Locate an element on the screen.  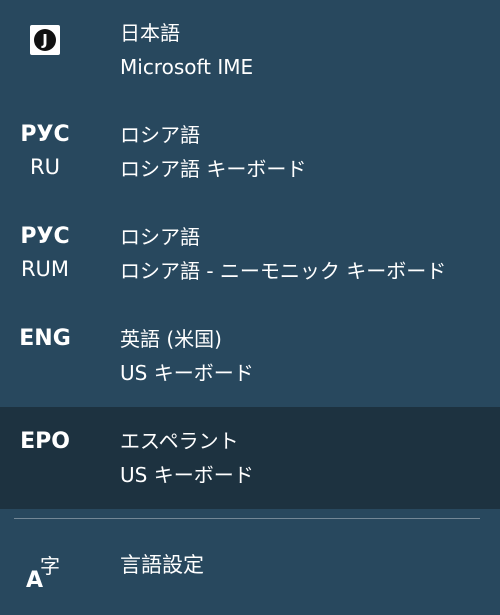
input-method-name: ロシア語 キーボード is located at coordinates (213, 169).